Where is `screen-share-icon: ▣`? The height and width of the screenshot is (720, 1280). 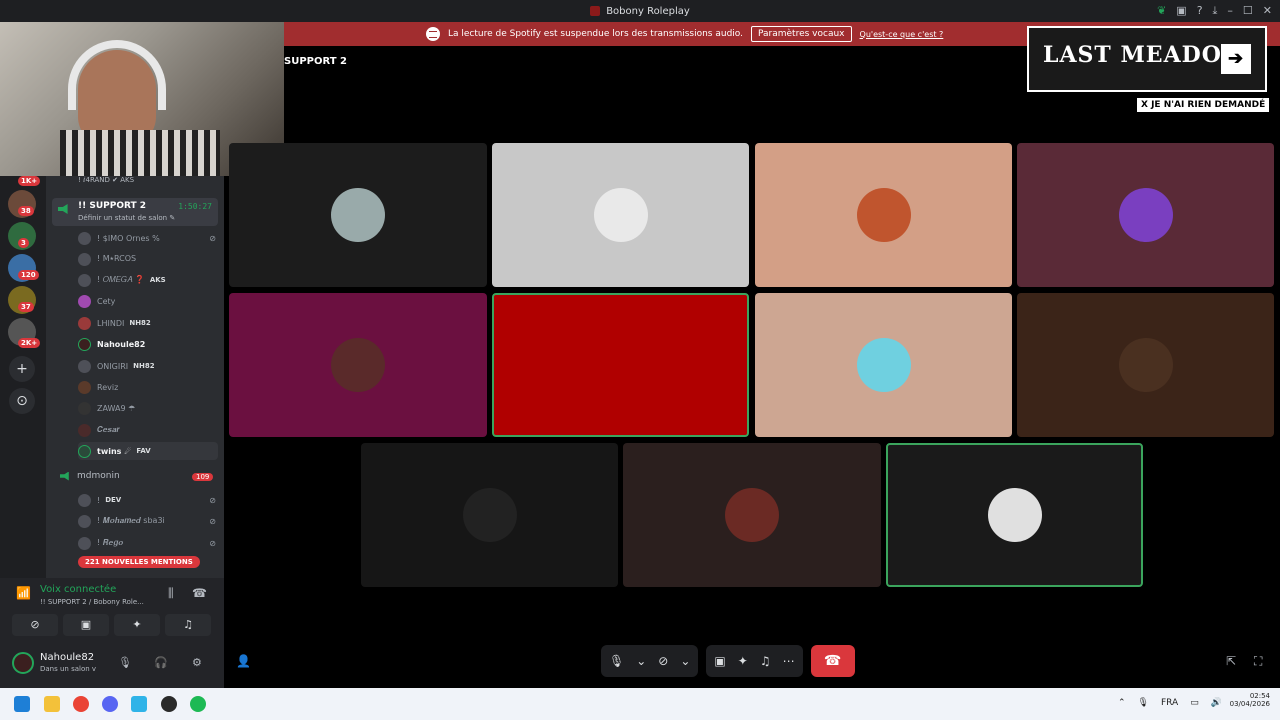 screen-share-icon: ▣ is located at coordinates (719, 661).